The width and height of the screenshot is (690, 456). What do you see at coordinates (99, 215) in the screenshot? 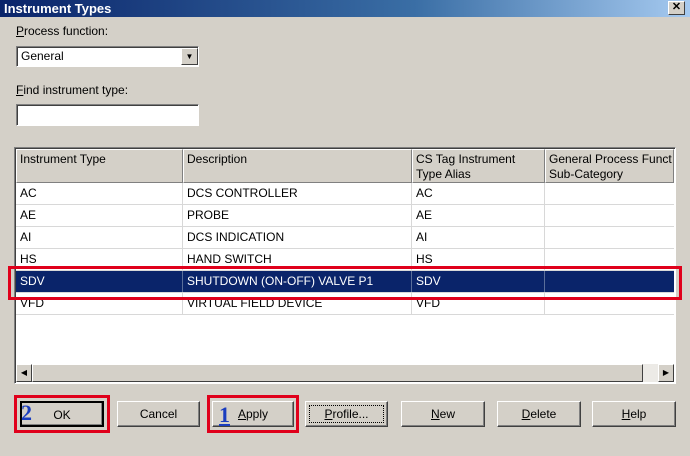
I see `cell-type: AE` at bounding box center [99, 215].